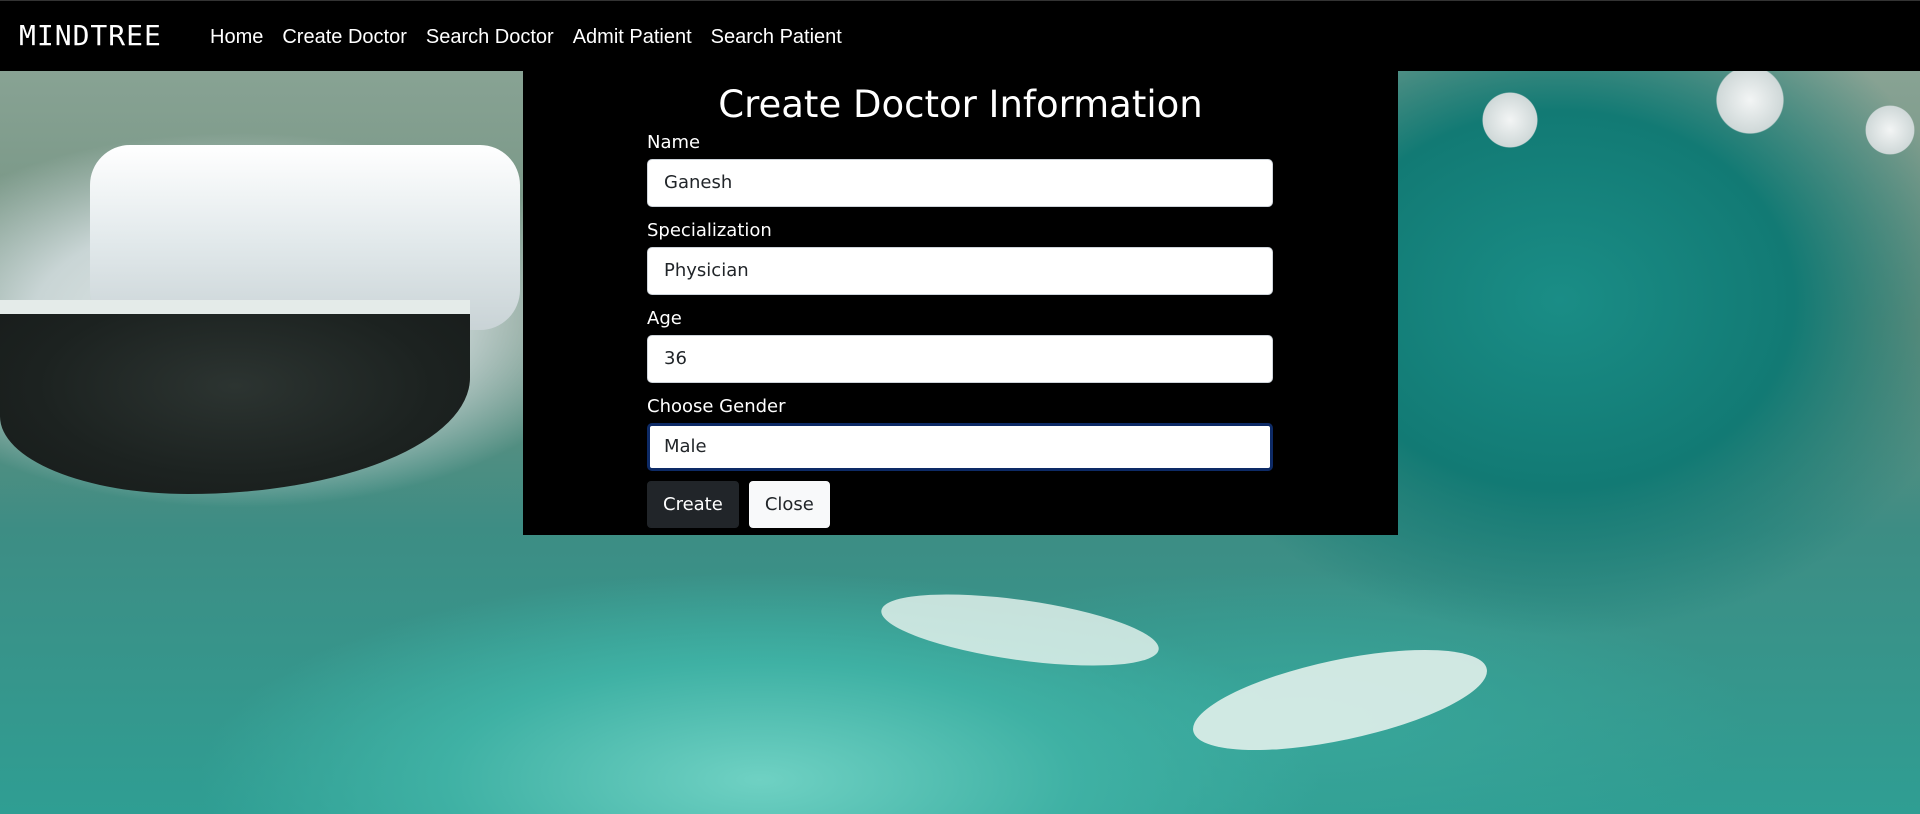 The height and width of the screenshot is (814, 1920). What do you see at coordinates (716, 406) in the screenshot?
I see `gender-label: Choose Gender` at bounding box center [716, 406].